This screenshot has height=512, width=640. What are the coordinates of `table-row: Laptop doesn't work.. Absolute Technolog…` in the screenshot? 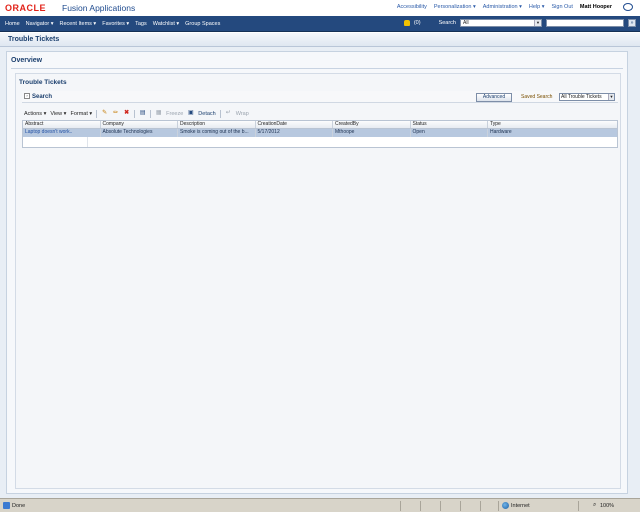 It's located at (320, 133).